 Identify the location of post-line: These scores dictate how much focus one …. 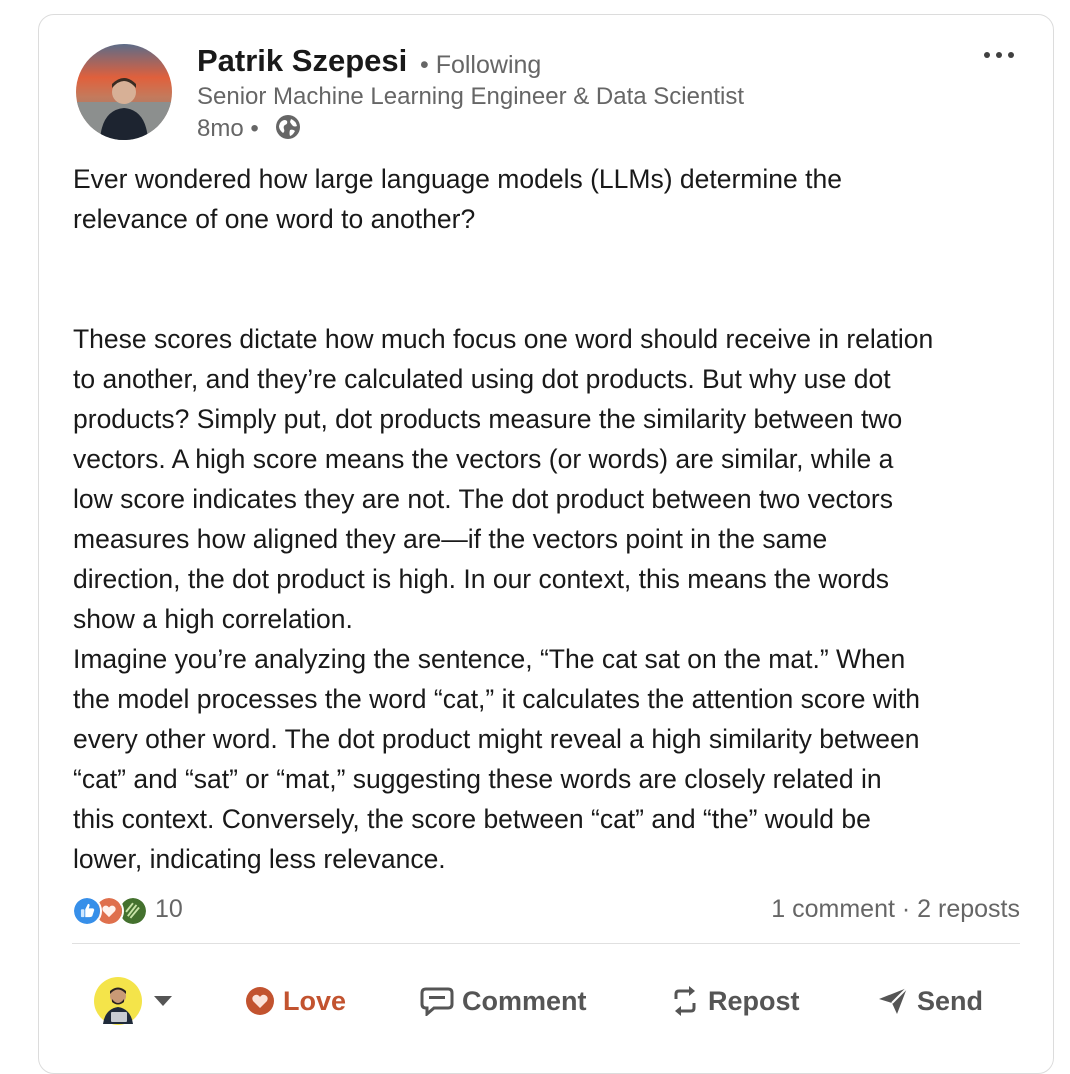
(503, 339).